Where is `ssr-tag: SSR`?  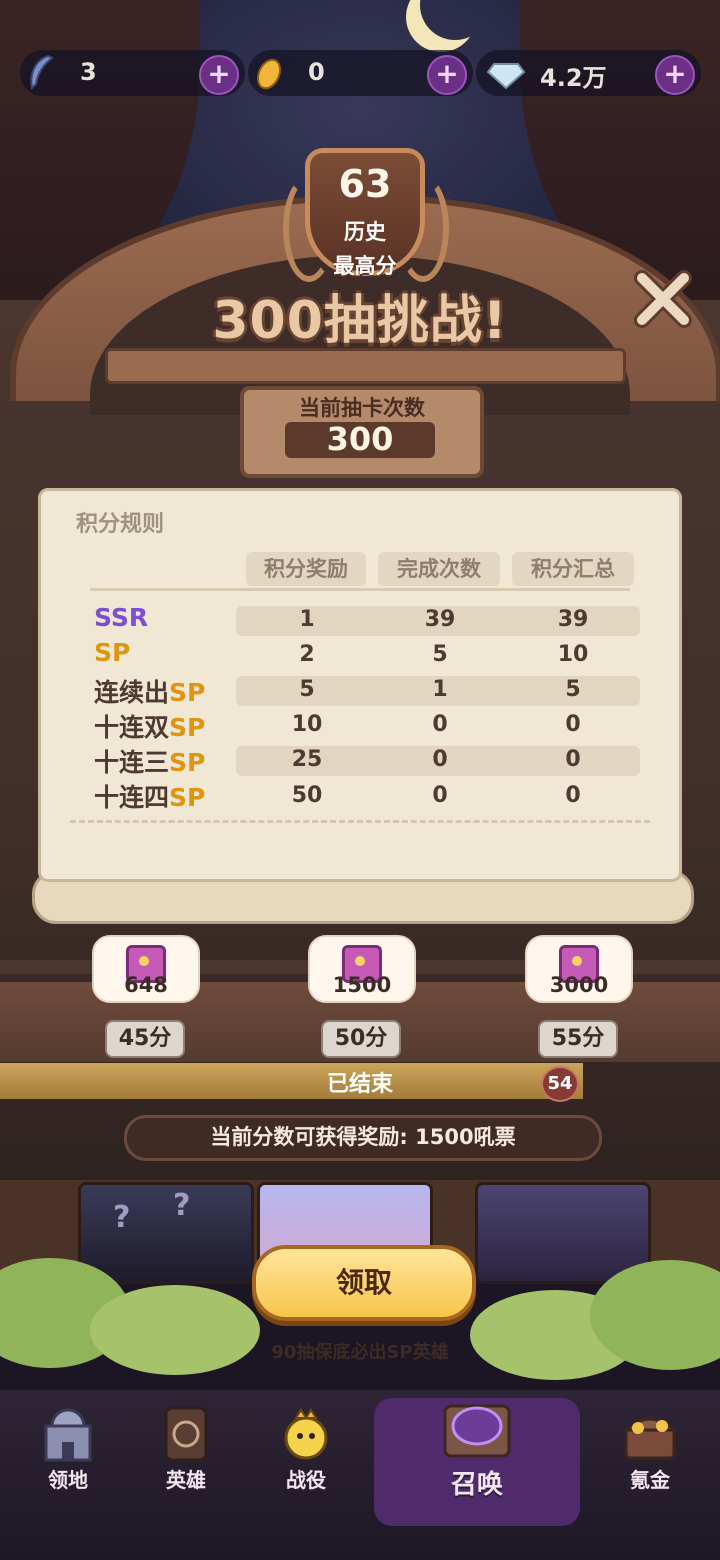
ssr-tag: SSR is located at coordinates (121, 617).